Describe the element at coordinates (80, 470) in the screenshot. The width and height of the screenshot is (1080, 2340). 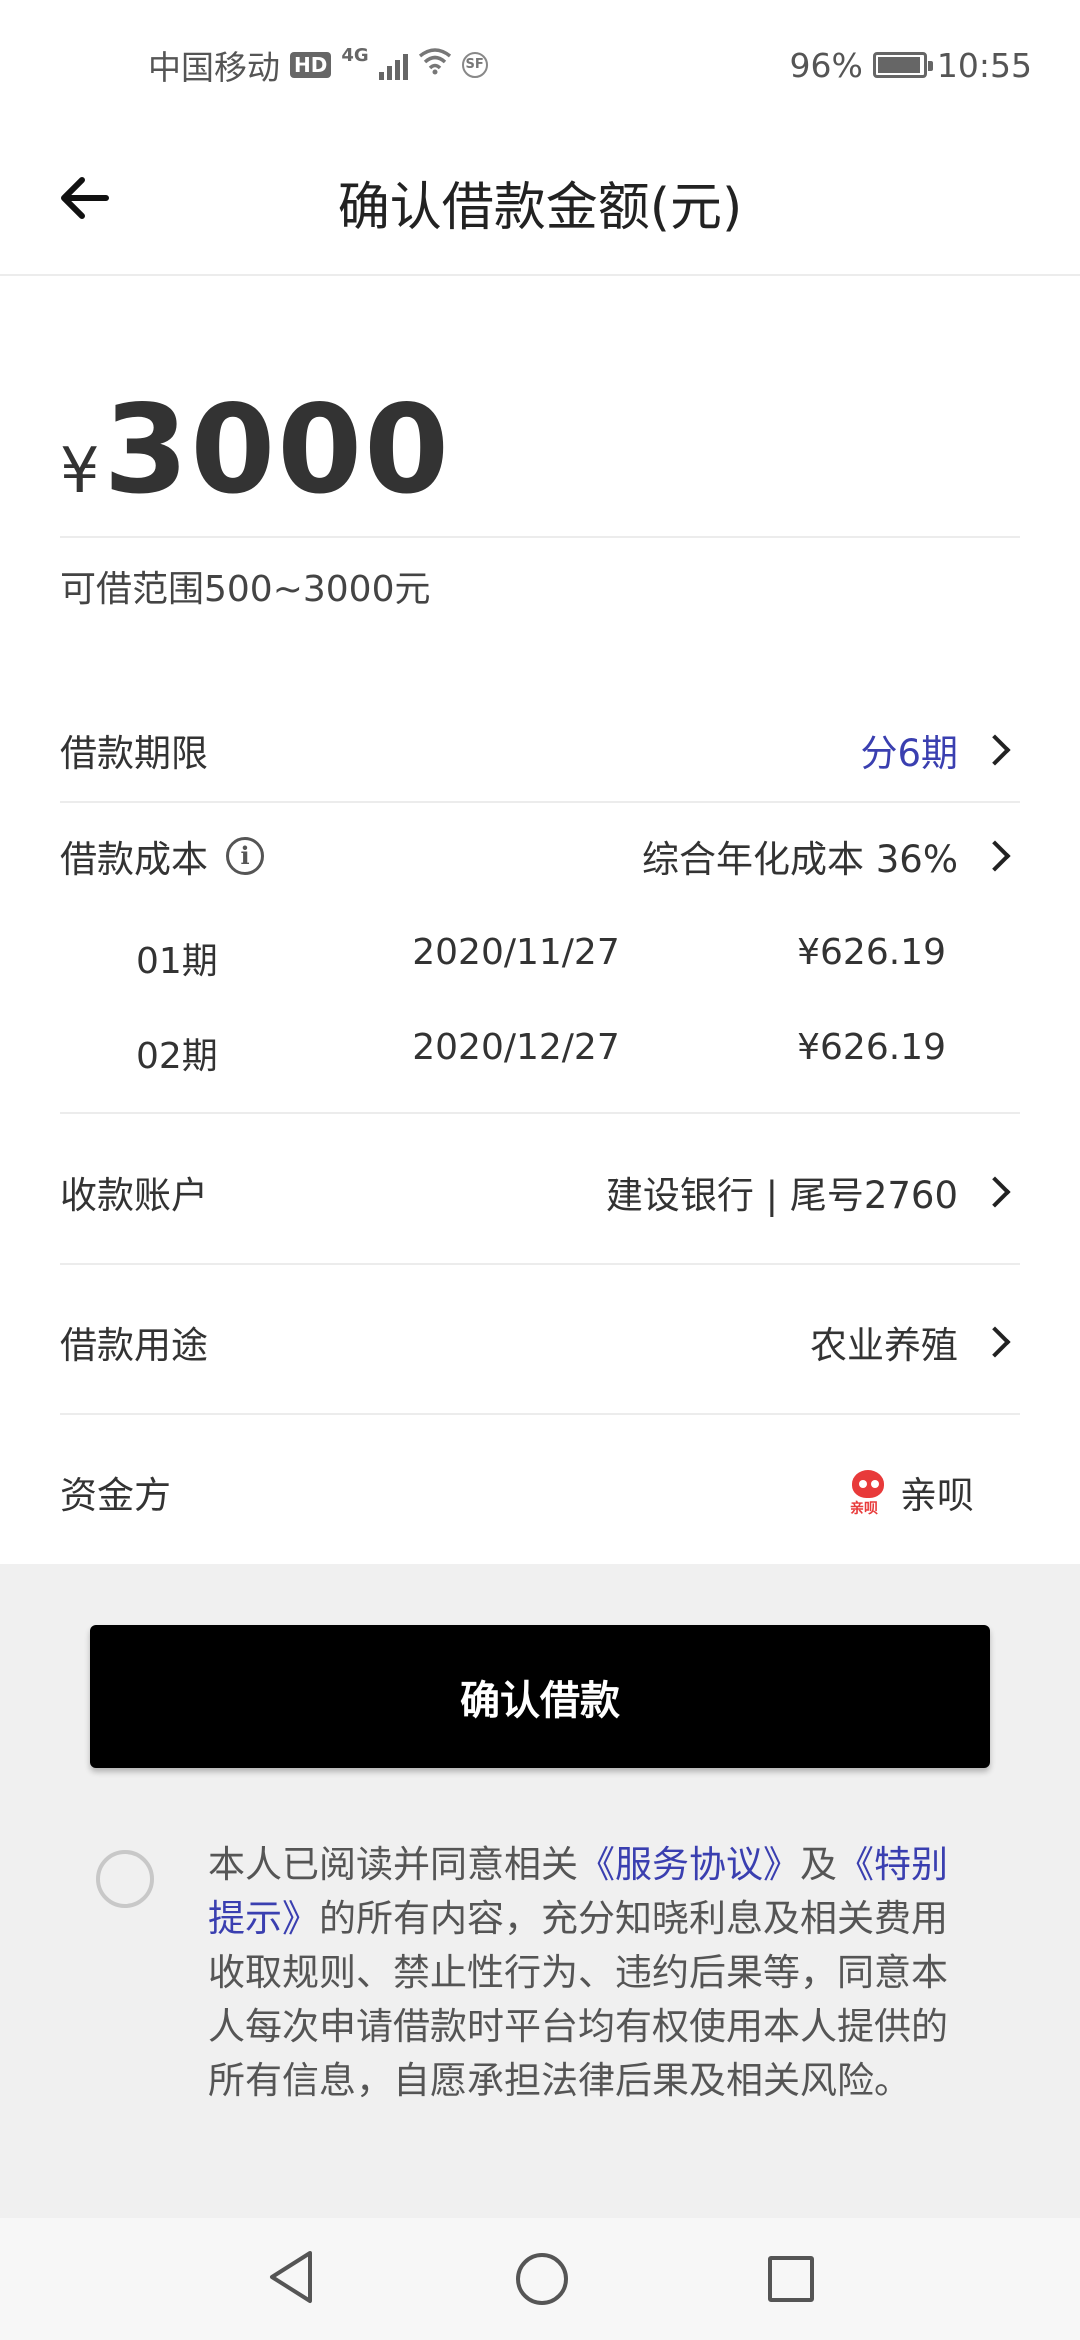
I see `currency-symbol: ¥` at that location.